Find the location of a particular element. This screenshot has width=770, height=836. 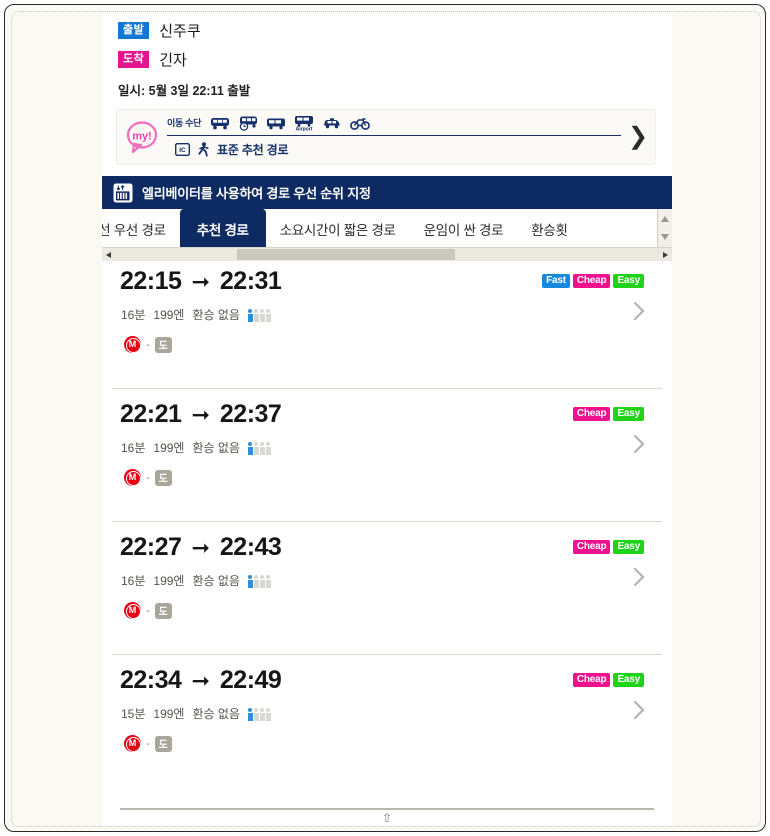

route-card: 22:34 ➞ 22:49 Cheap Easy 15분 199엔 환승 없음 is located at coordinates (387, 721).